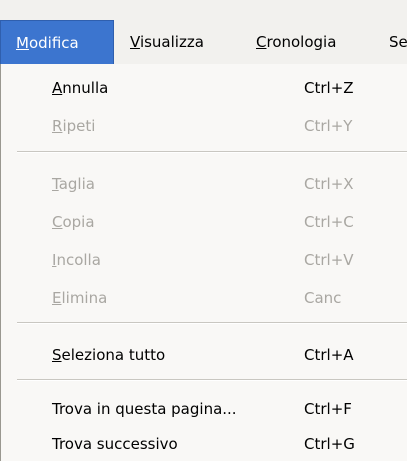 This screenshot has height=463, width=407. I want to click on menu-item-shortcut: Canc, so click(323, 298).